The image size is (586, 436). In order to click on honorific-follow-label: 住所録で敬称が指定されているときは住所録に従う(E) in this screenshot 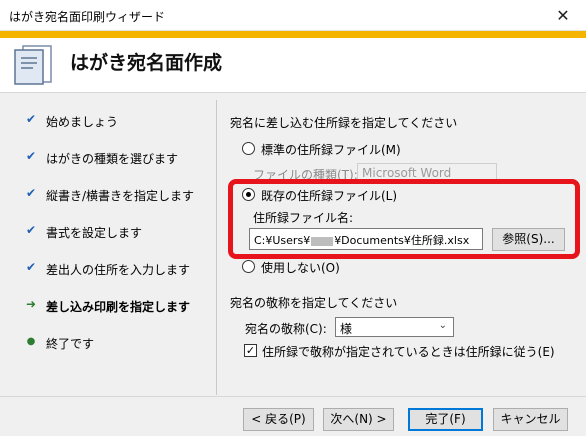, I will do `click(408, 352)`.